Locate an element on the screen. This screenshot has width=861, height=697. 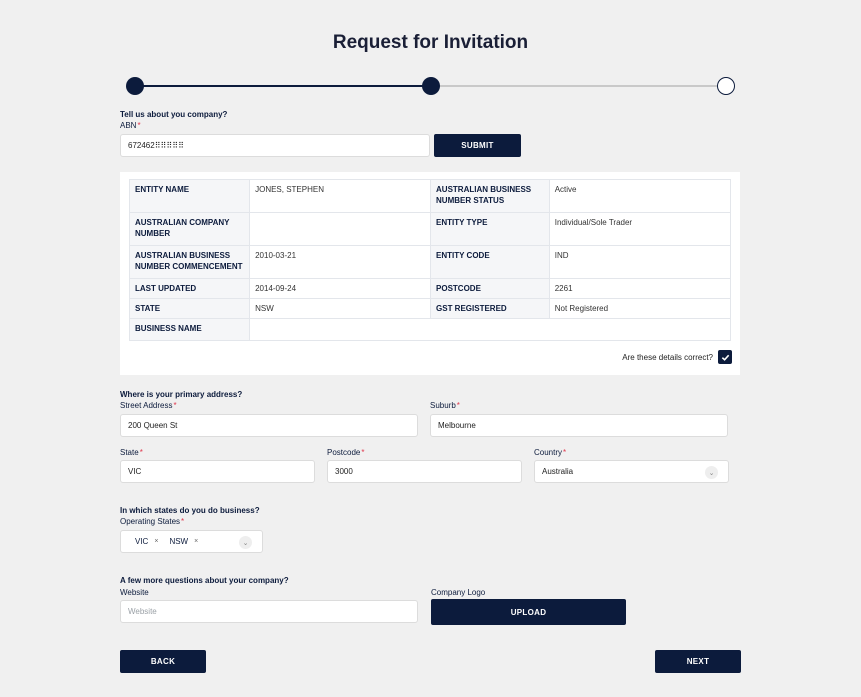
next-button: NEXT is located at coordinates (698, 661).